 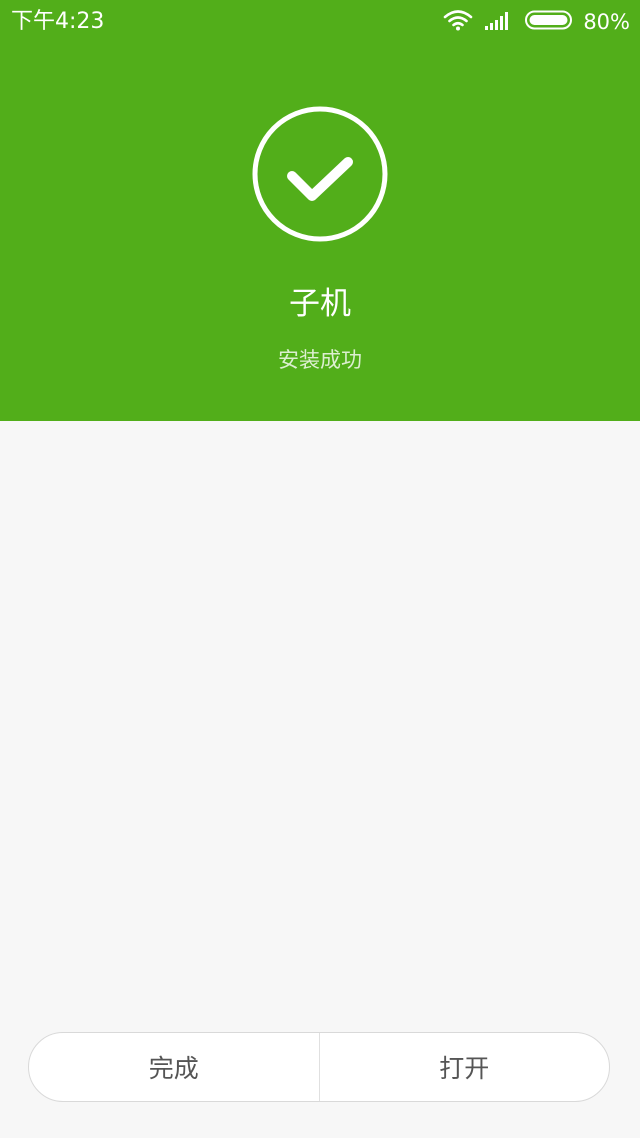 What do you see at coordinates (320, 304) in the screenshot?
I see `app-name: 子机` at bounding box center [320, 304].